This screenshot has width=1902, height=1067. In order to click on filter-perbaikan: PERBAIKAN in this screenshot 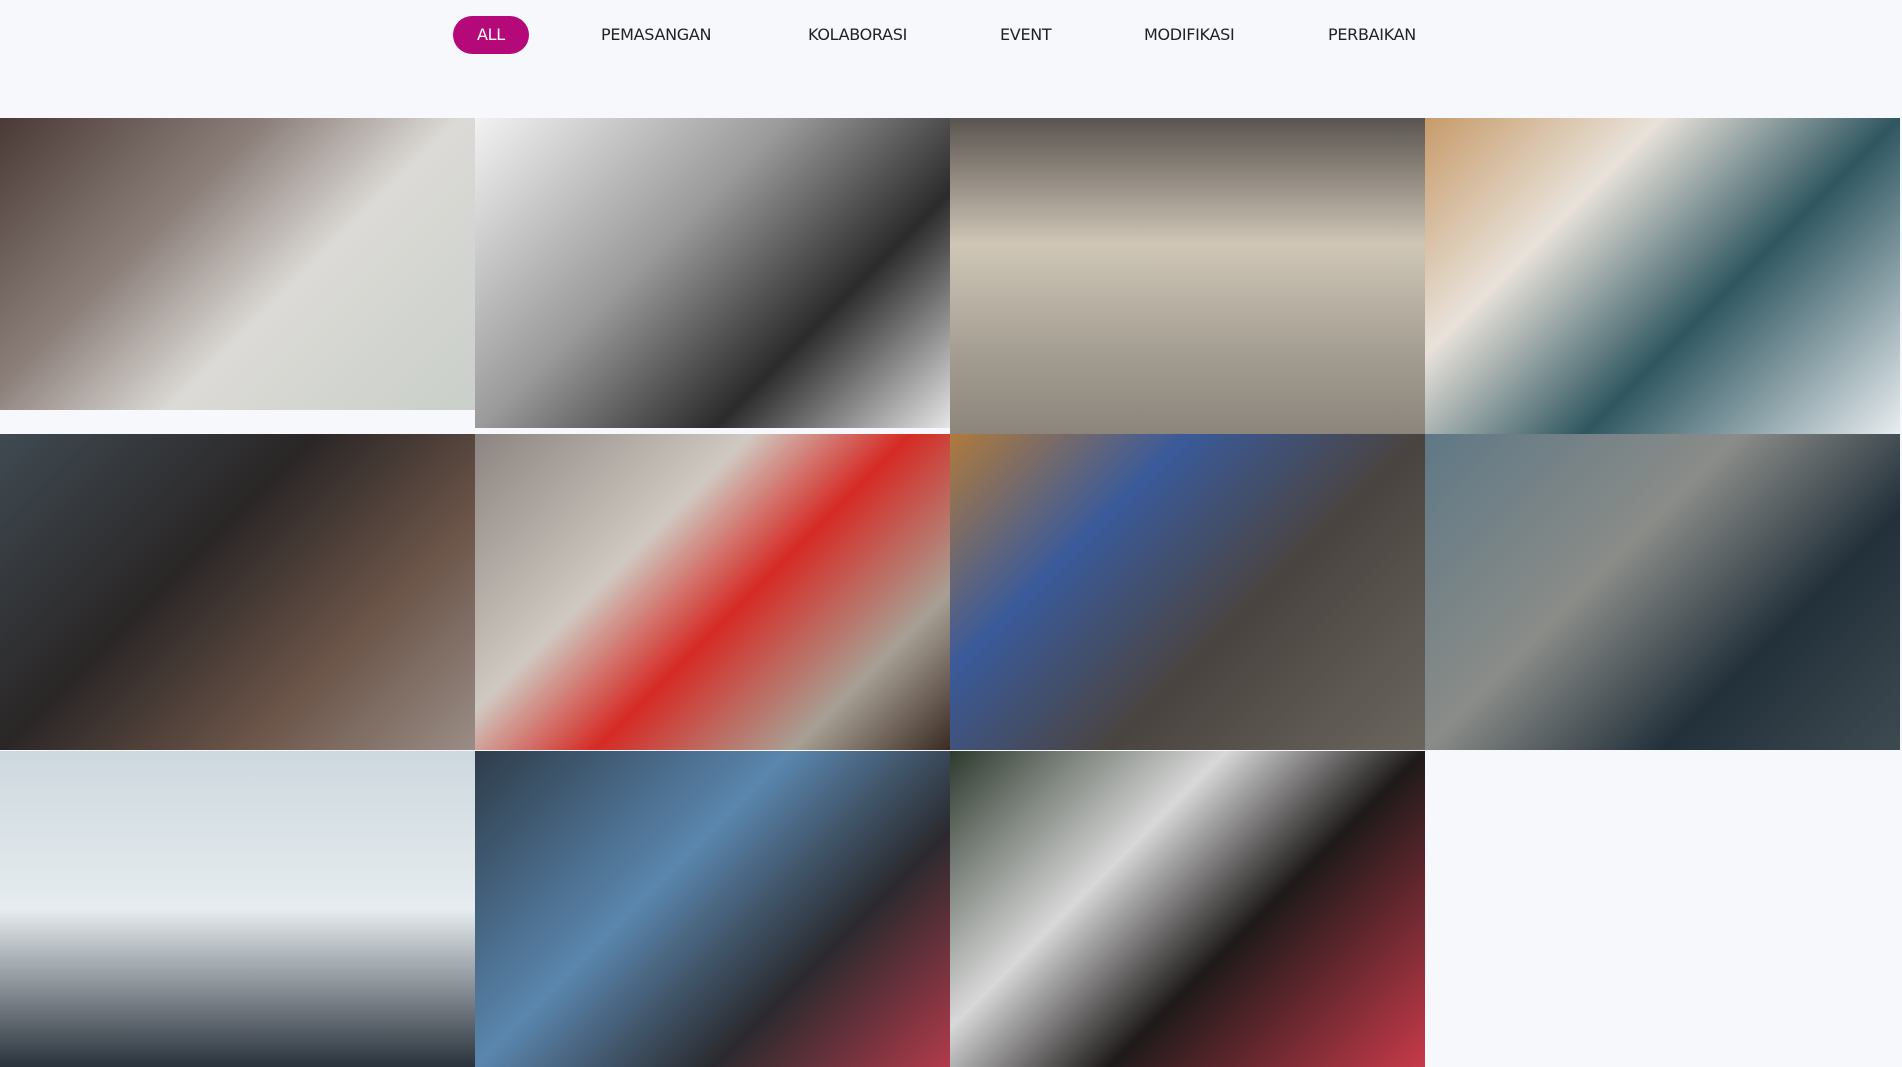, I will do `click(1372, 35)`.